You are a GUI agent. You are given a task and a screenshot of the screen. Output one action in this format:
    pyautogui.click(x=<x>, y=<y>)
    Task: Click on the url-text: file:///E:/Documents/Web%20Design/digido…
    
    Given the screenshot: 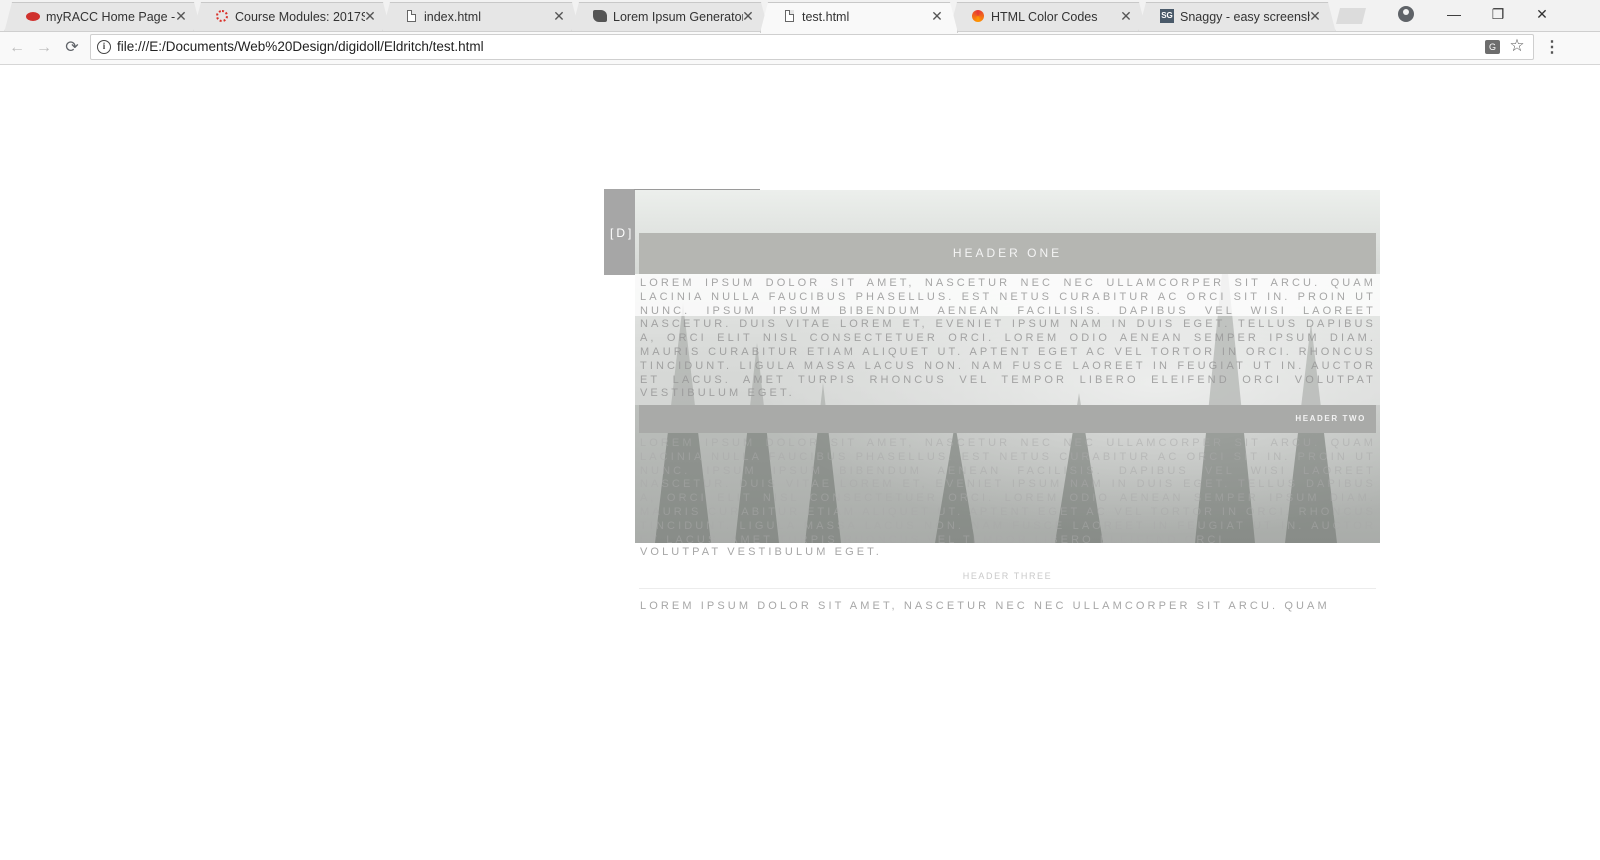 What is the action you would take?
    pyautogui.click(x=300, y=47)
    